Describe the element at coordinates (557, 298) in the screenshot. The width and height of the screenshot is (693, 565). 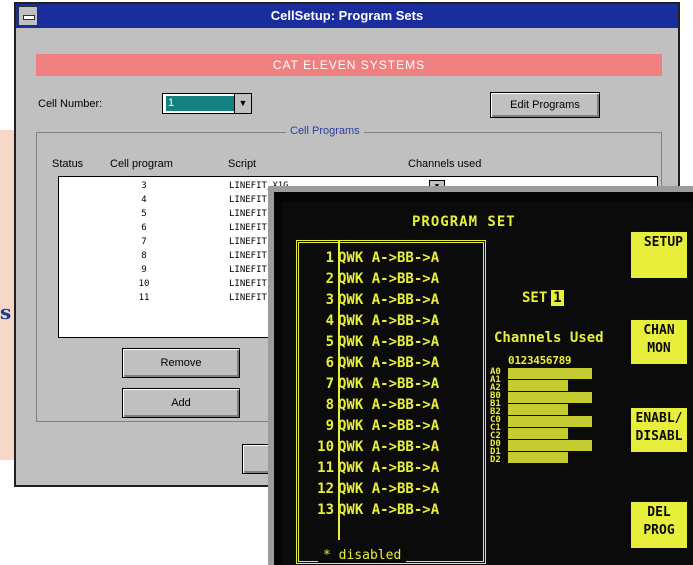
I see `set-value: 1` at that location.